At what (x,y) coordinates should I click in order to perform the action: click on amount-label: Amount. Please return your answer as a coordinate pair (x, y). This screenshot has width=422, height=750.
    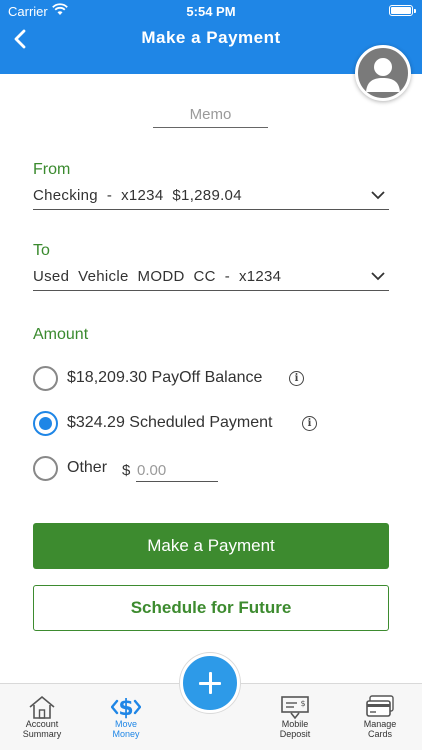
    Looking at the image, I should click on (61, 334).